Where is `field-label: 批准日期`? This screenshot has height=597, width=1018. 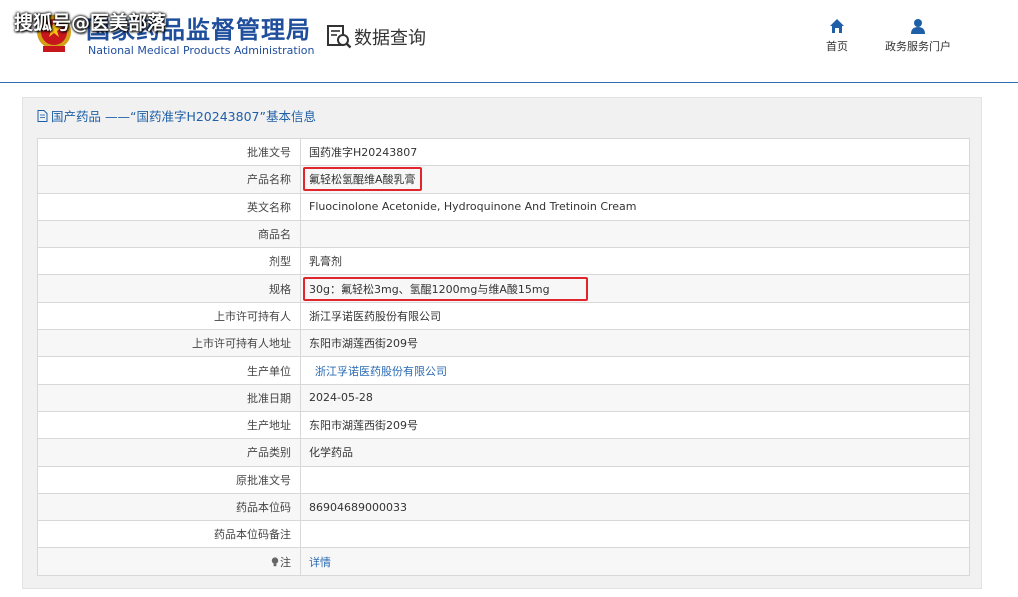 field-label: 批准日期 is located at coordinates (169, 397).